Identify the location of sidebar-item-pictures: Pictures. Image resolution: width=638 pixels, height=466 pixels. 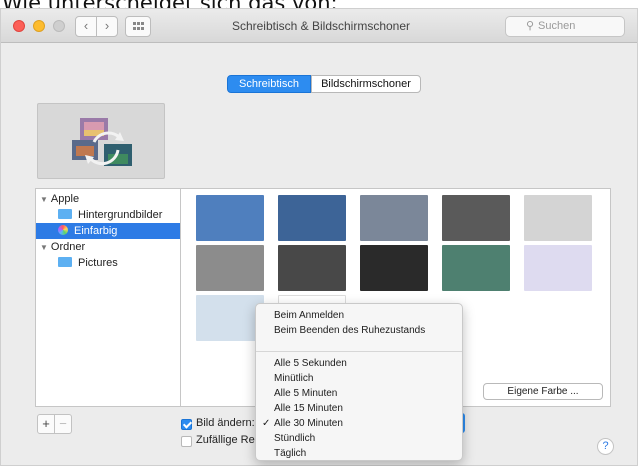
(108, 263).